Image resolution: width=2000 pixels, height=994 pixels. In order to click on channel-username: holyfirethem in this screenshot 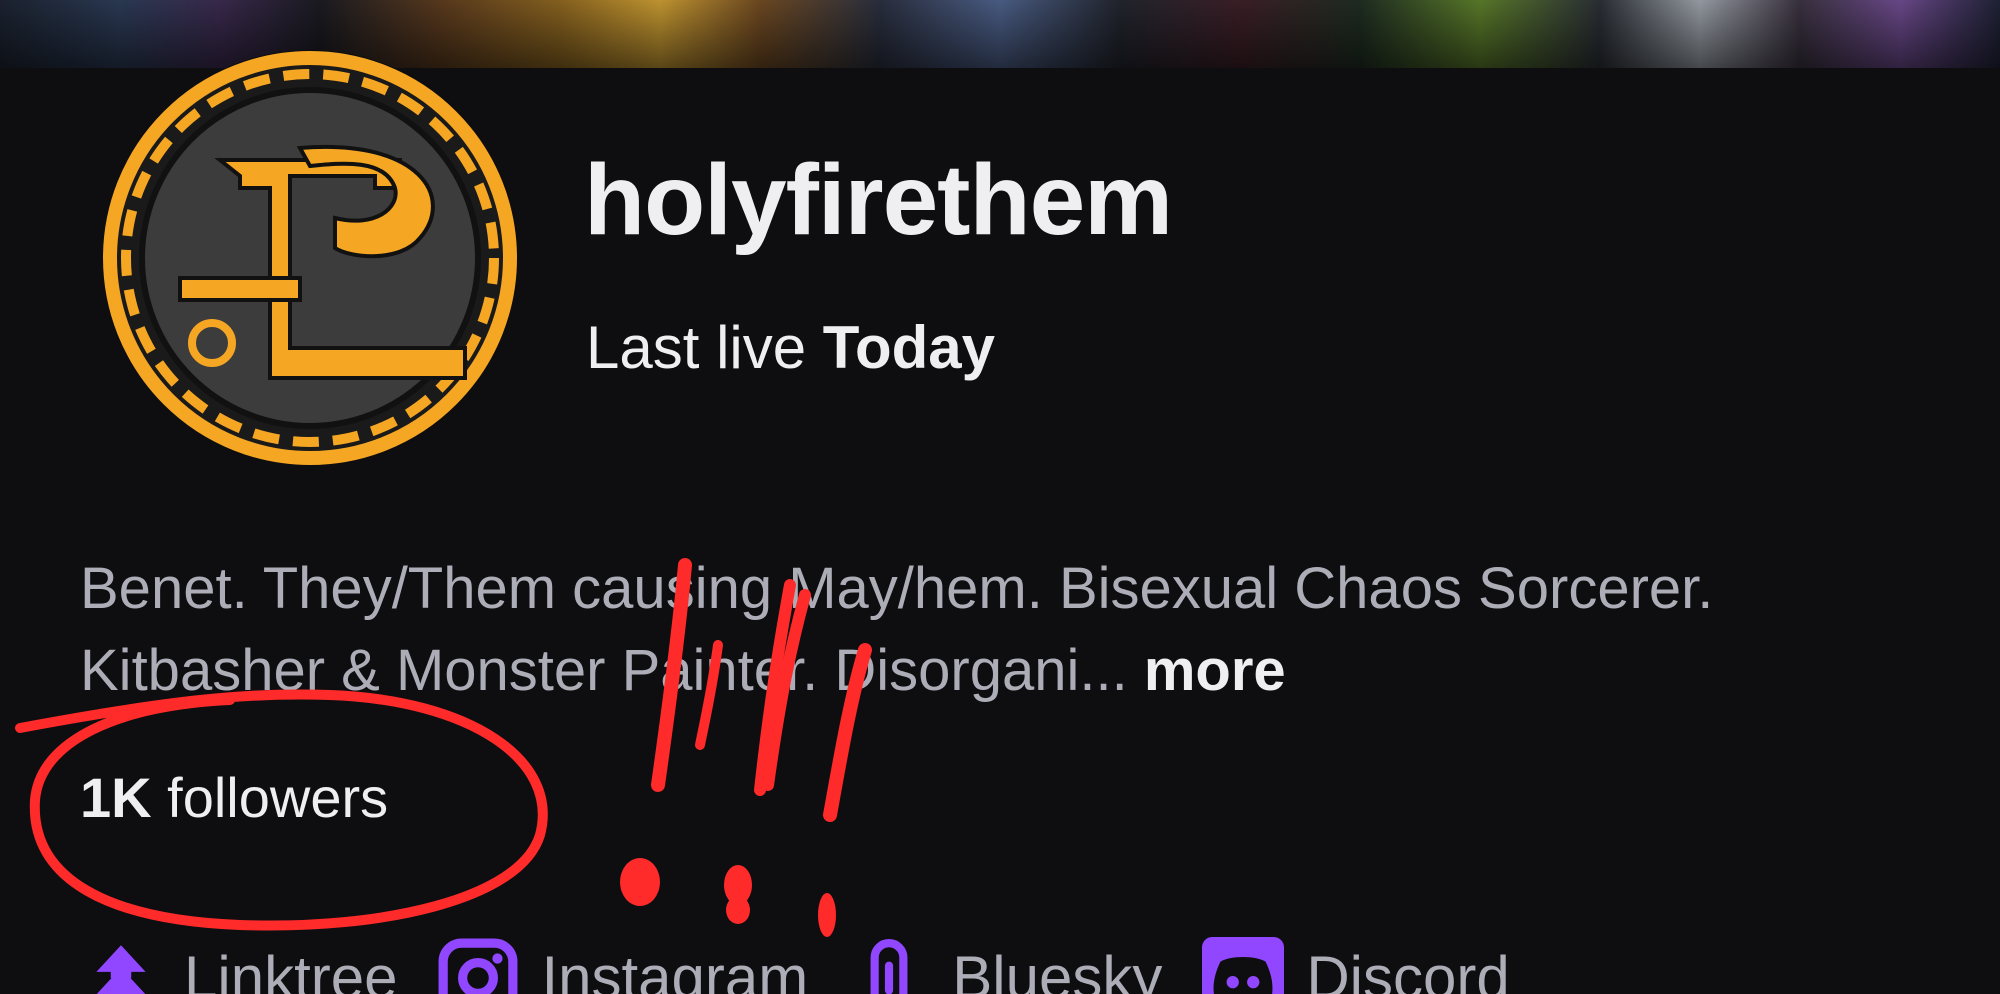, I will do `click(878, 200)`.